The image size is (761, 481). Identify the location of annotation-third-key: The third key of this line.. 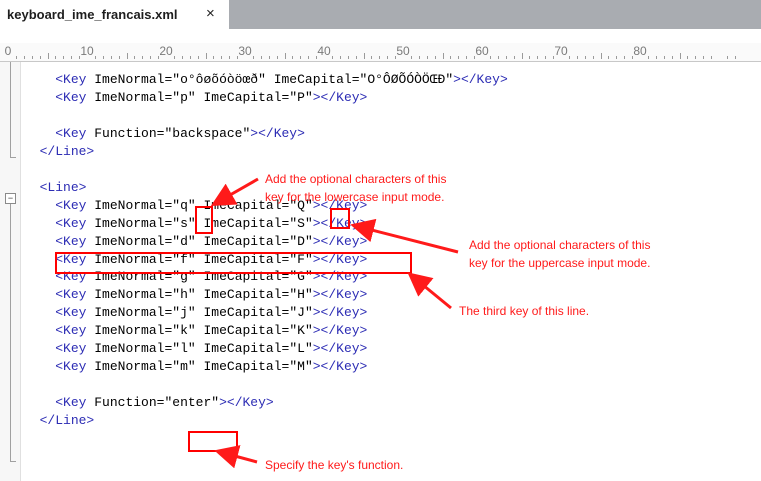
(524, 311).